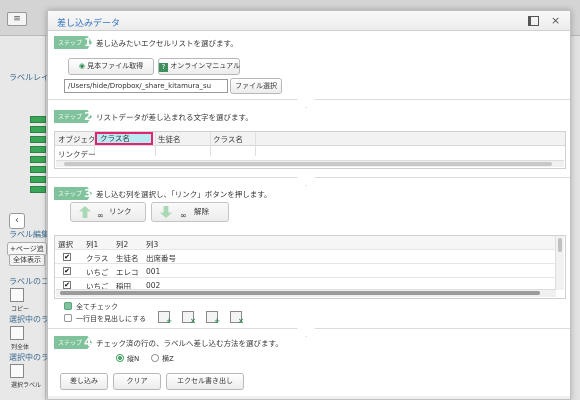 The height and width of the screenshot is (400, 580). I want to click on table-cell: 出席番号, so click(161, 258).